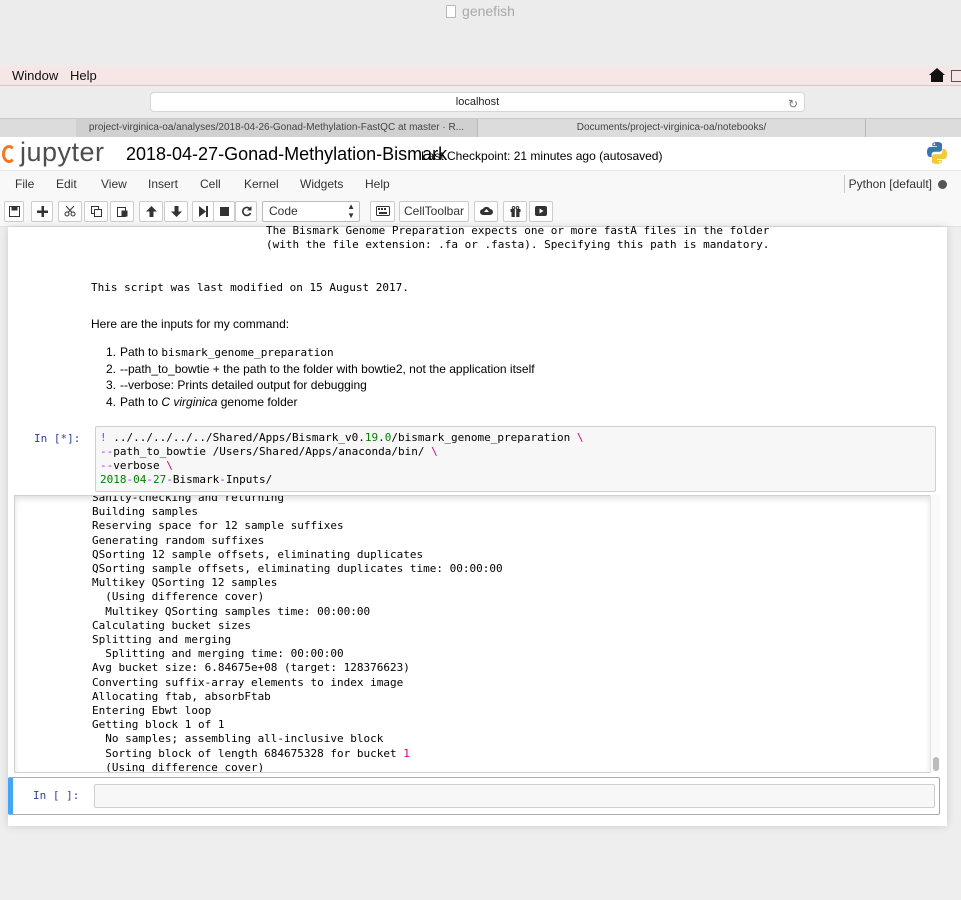  I want to click on menu-help: Help, so click(83, 75).